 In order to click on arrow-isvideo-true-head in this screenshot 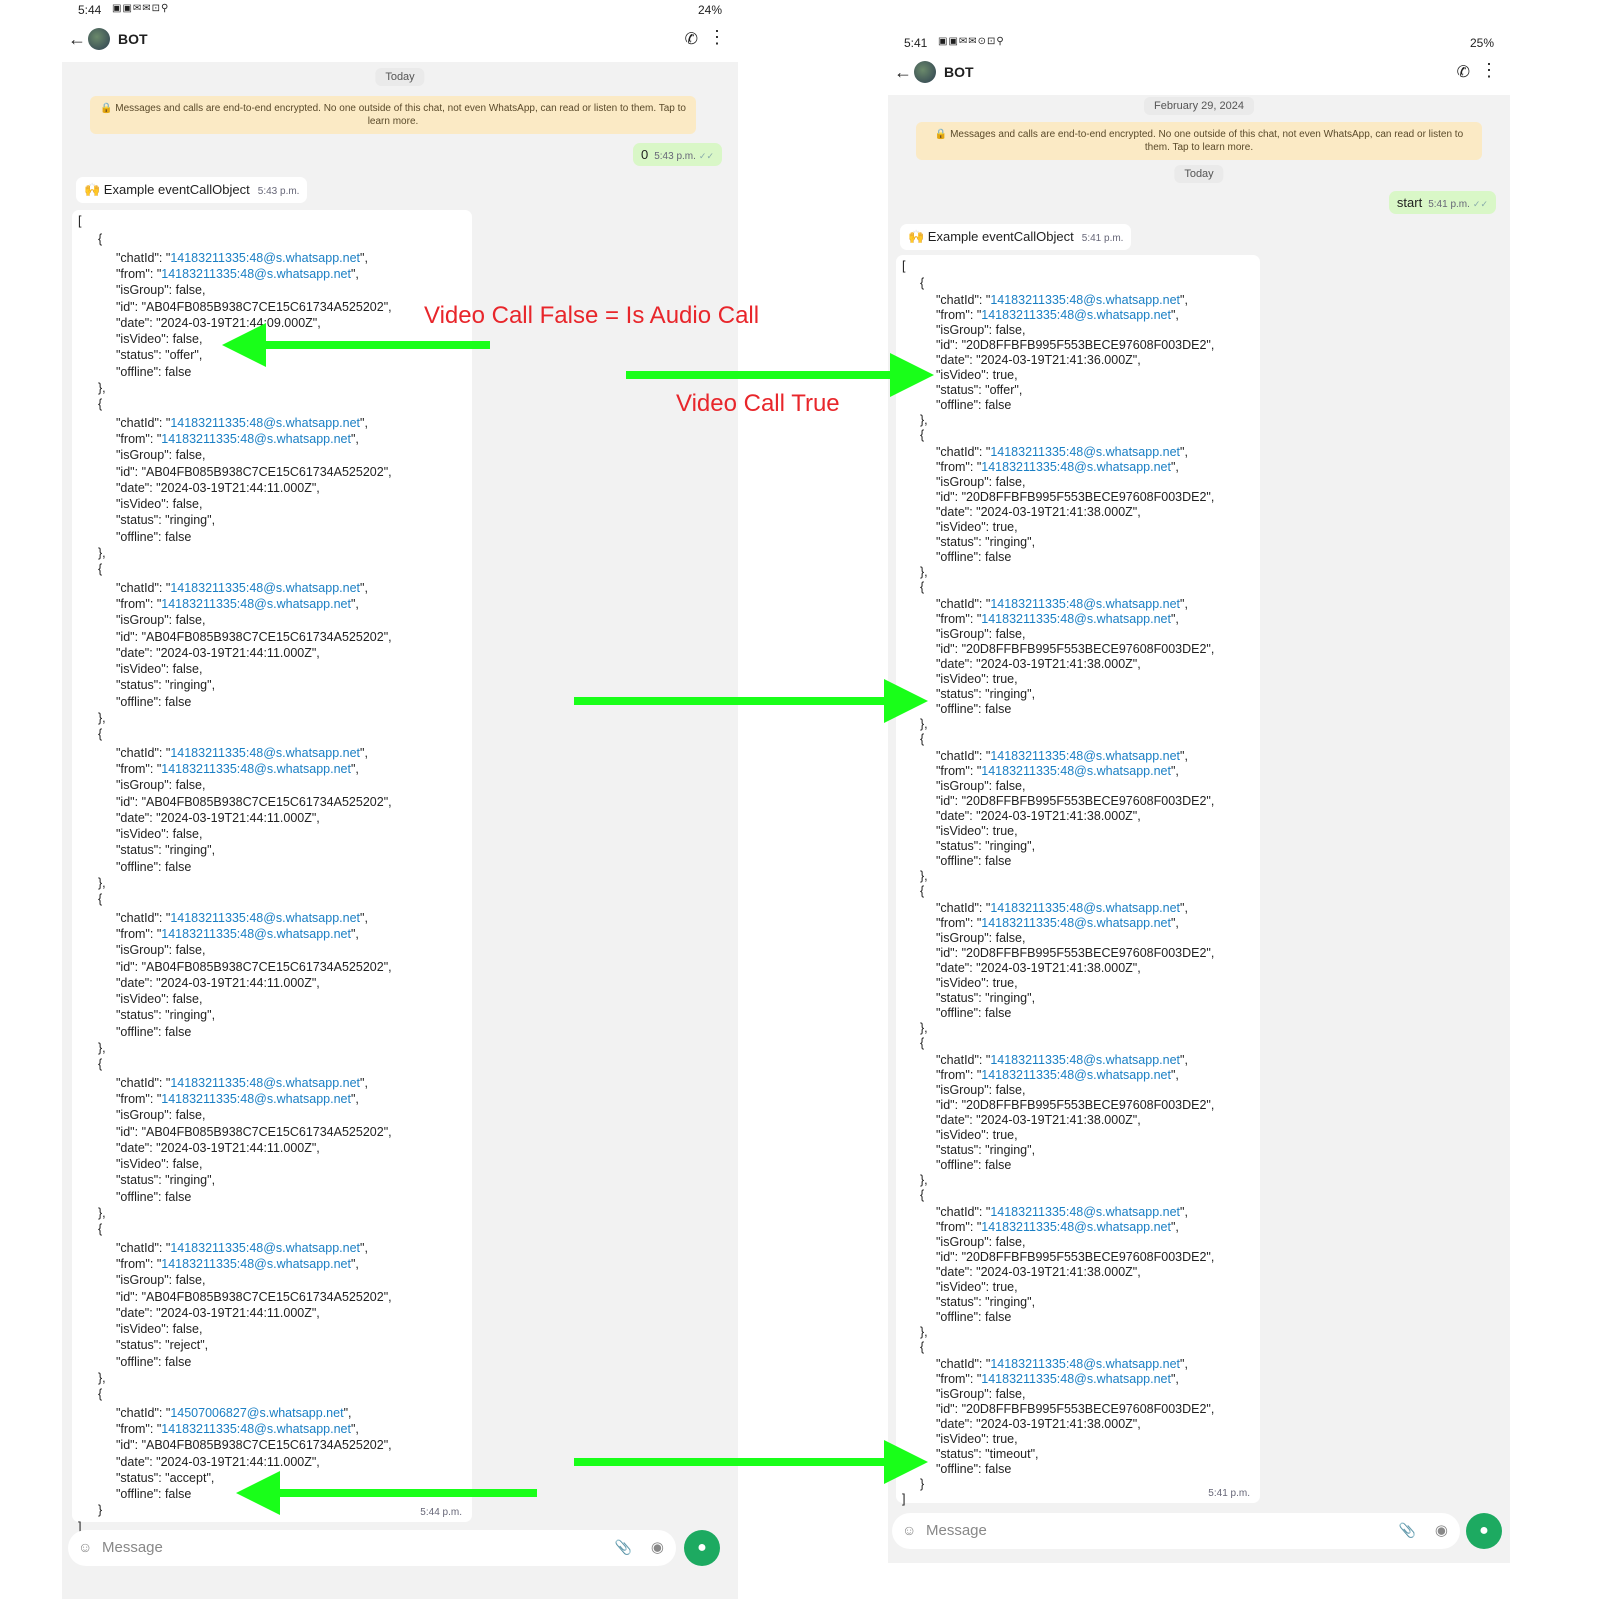, I will do `click(912, 375)`.